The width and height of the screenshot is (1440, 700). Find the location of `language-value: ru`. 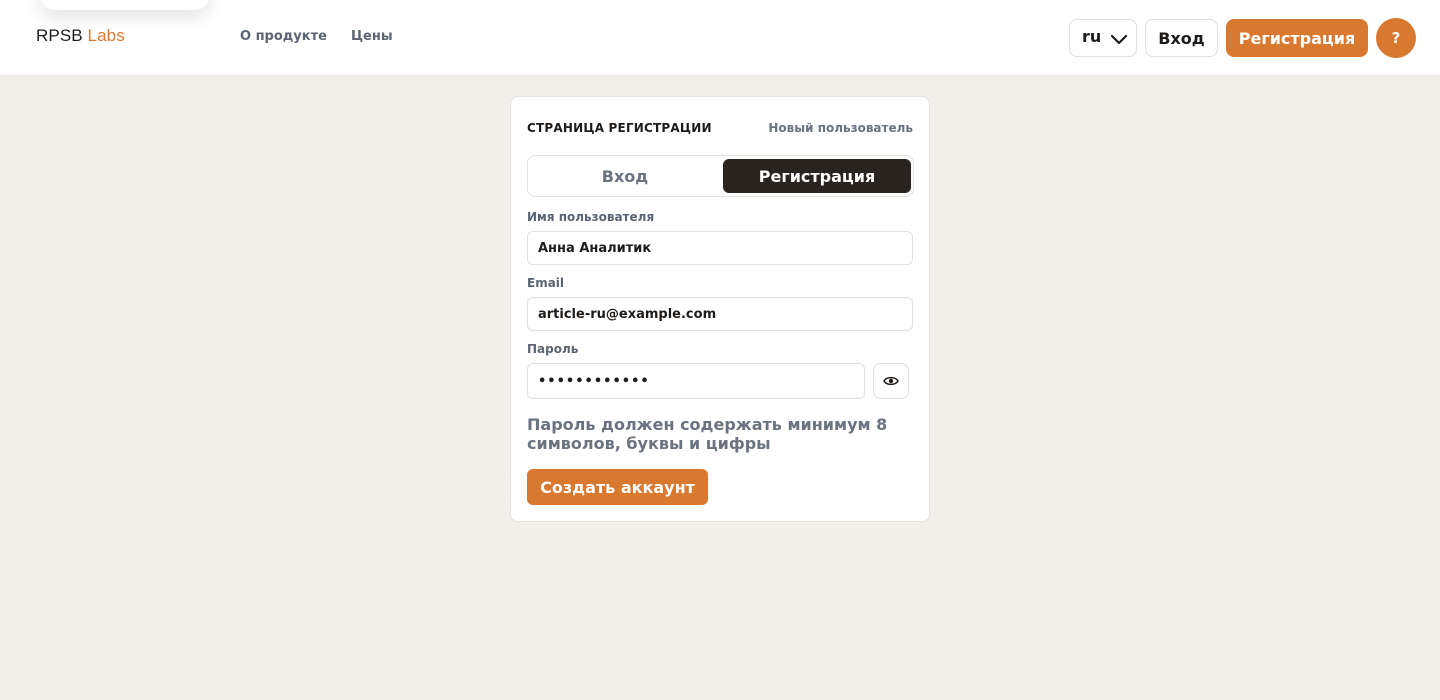

language-value: ru is located at coordinates (1092, 36).